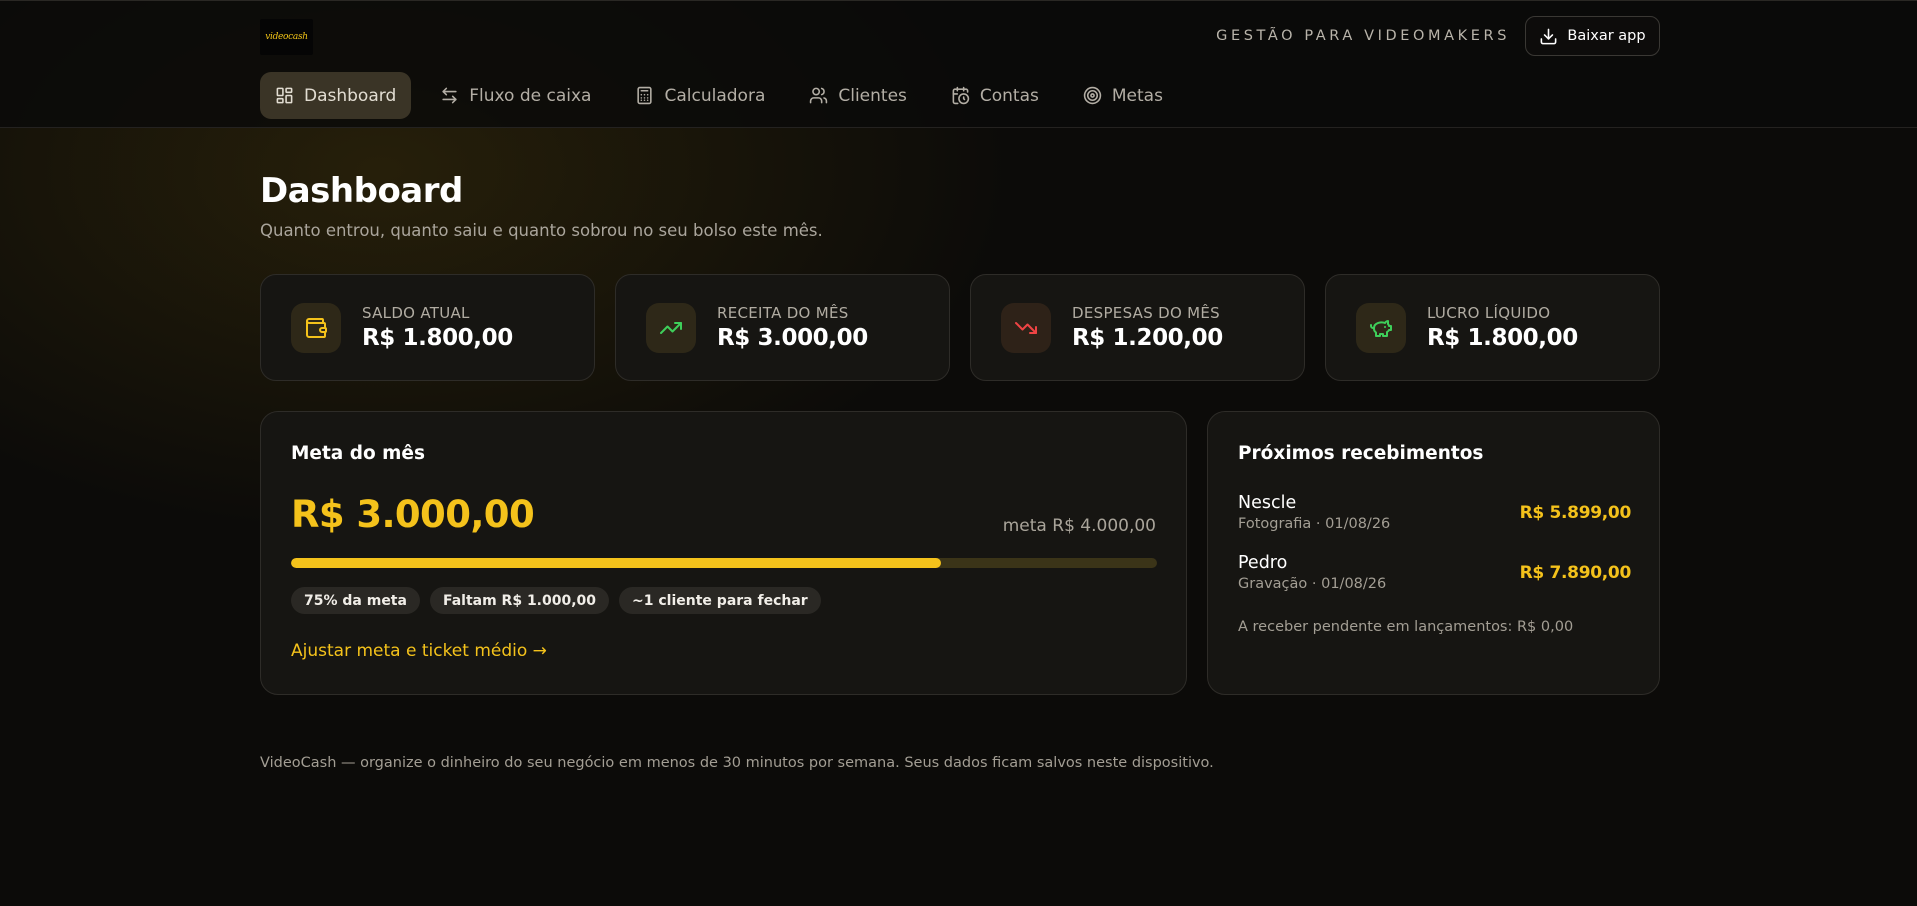  Describe the element at coordinates (1263, 563) in the screenshot. I see `receivable-client-name: Pedro` at that location.